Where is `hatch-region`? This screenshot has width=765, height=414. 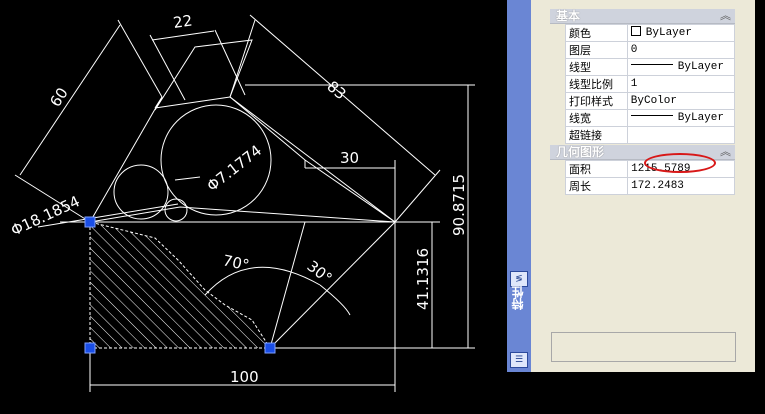 hatch-region is located at coordinates (180, 285).